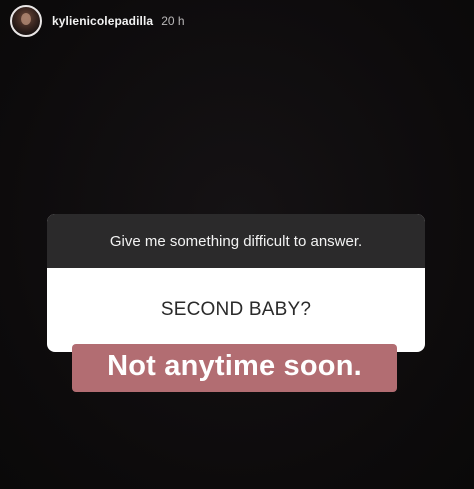  Describe the element at coordinates (173, 21) in the screenshot. I see `story-timestamp: 20 h` at that location.